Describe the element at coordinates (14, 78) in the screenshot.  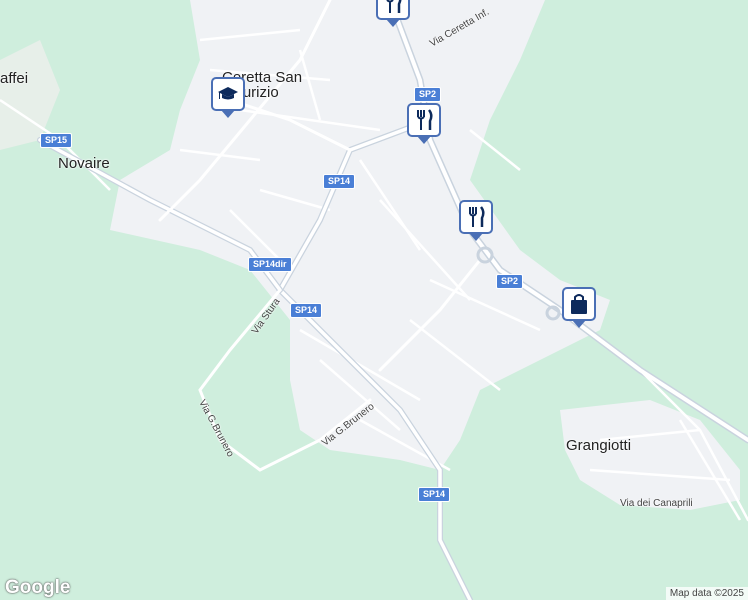
I see `place-label-caffei: affei` at that location.